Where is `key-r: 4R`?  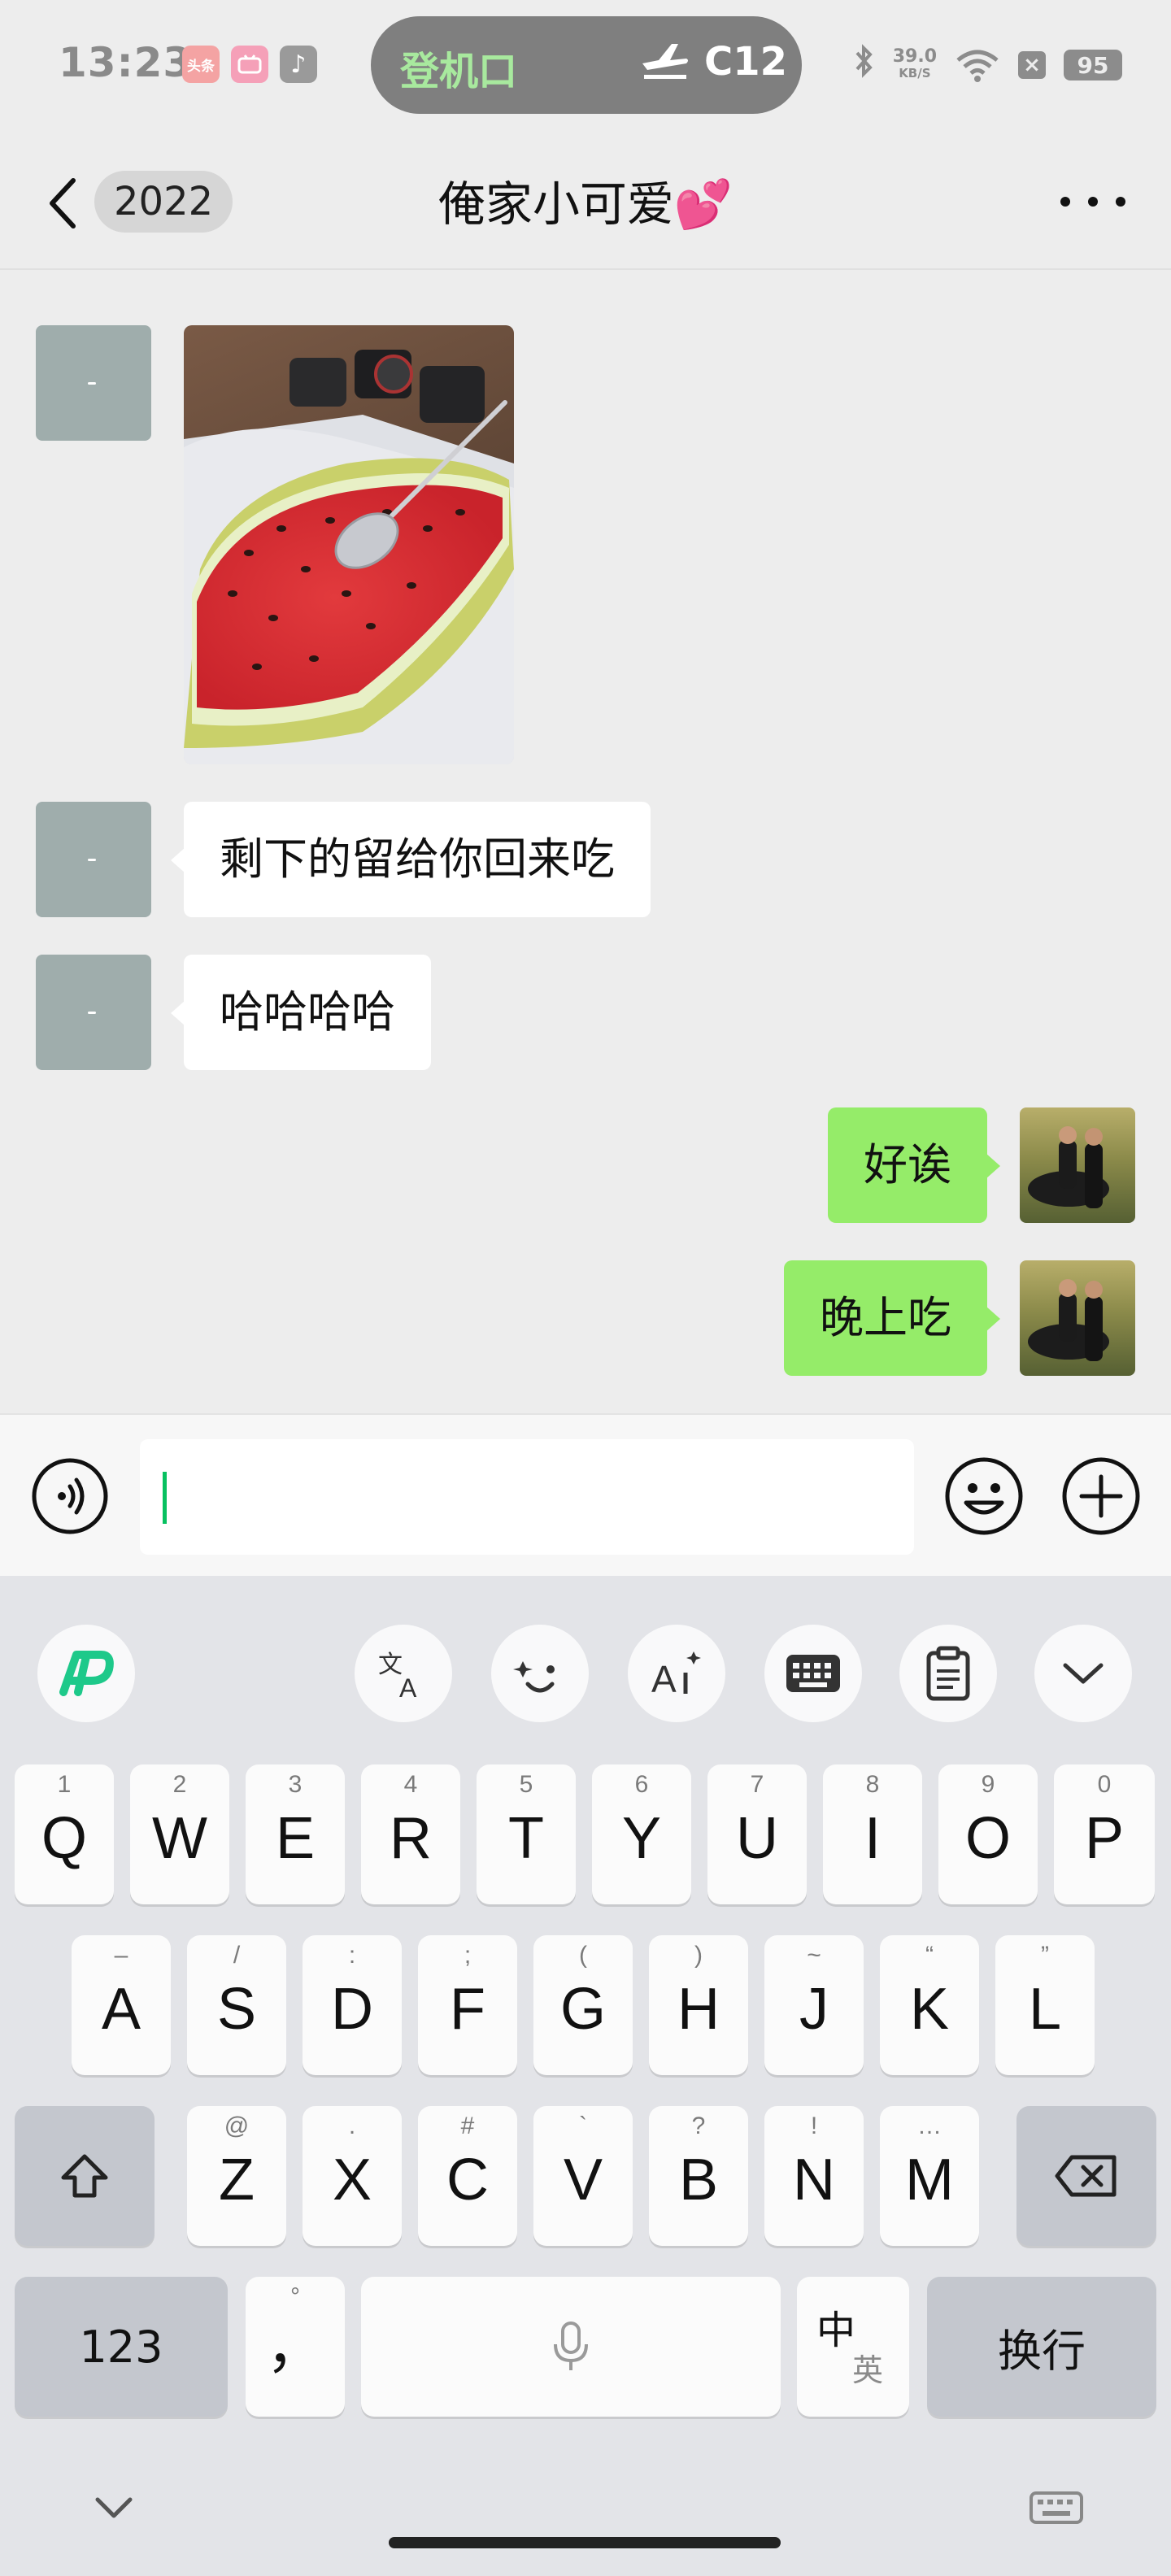 key-r: 4R is located at coordinates (410, 1834).